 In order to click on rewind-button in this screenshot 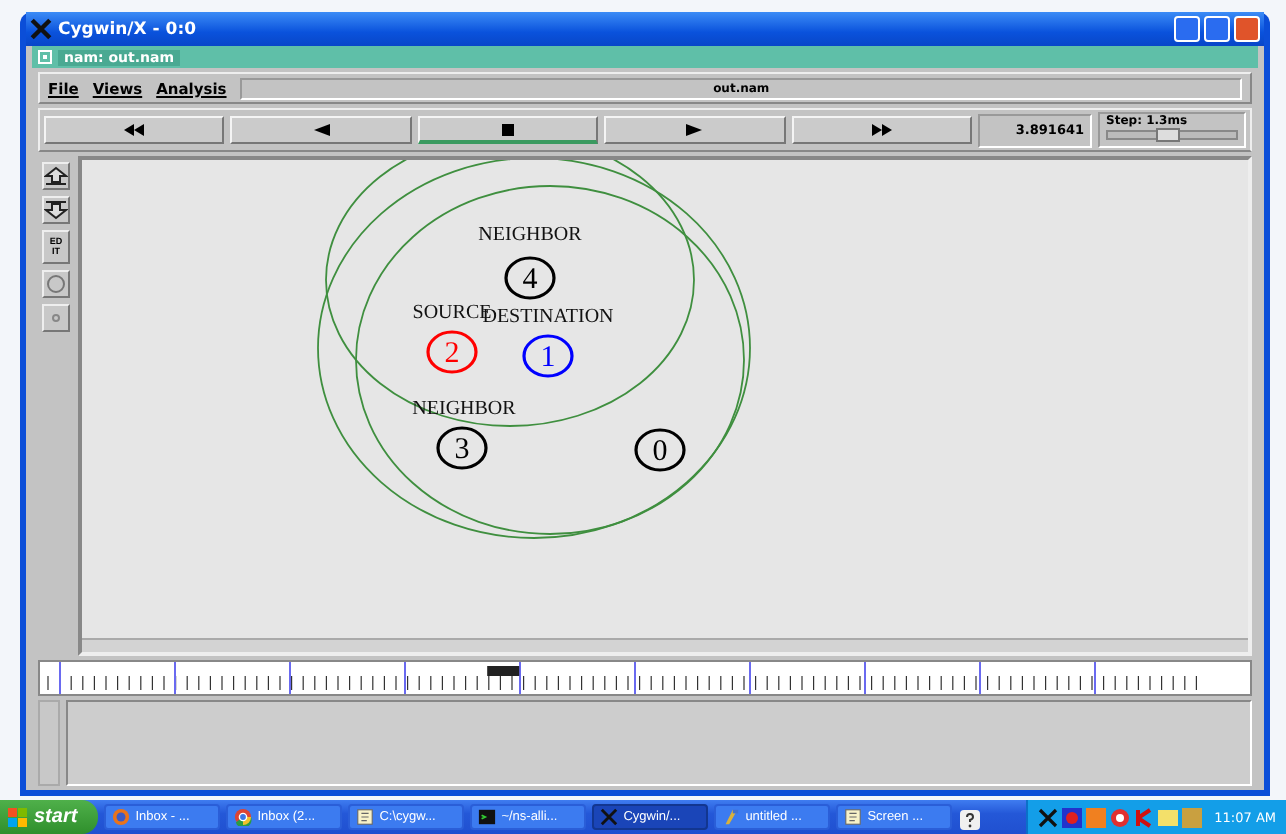, I will do `click(134, 130)`.